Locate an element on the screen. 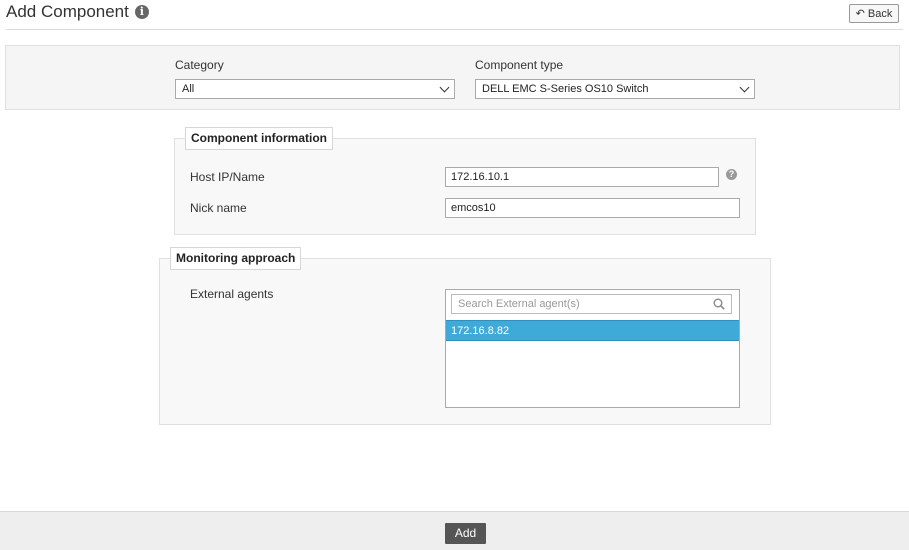 This screenshot has width=909, height=550. page-title: Add Component i is located at coordinates (77, 12).